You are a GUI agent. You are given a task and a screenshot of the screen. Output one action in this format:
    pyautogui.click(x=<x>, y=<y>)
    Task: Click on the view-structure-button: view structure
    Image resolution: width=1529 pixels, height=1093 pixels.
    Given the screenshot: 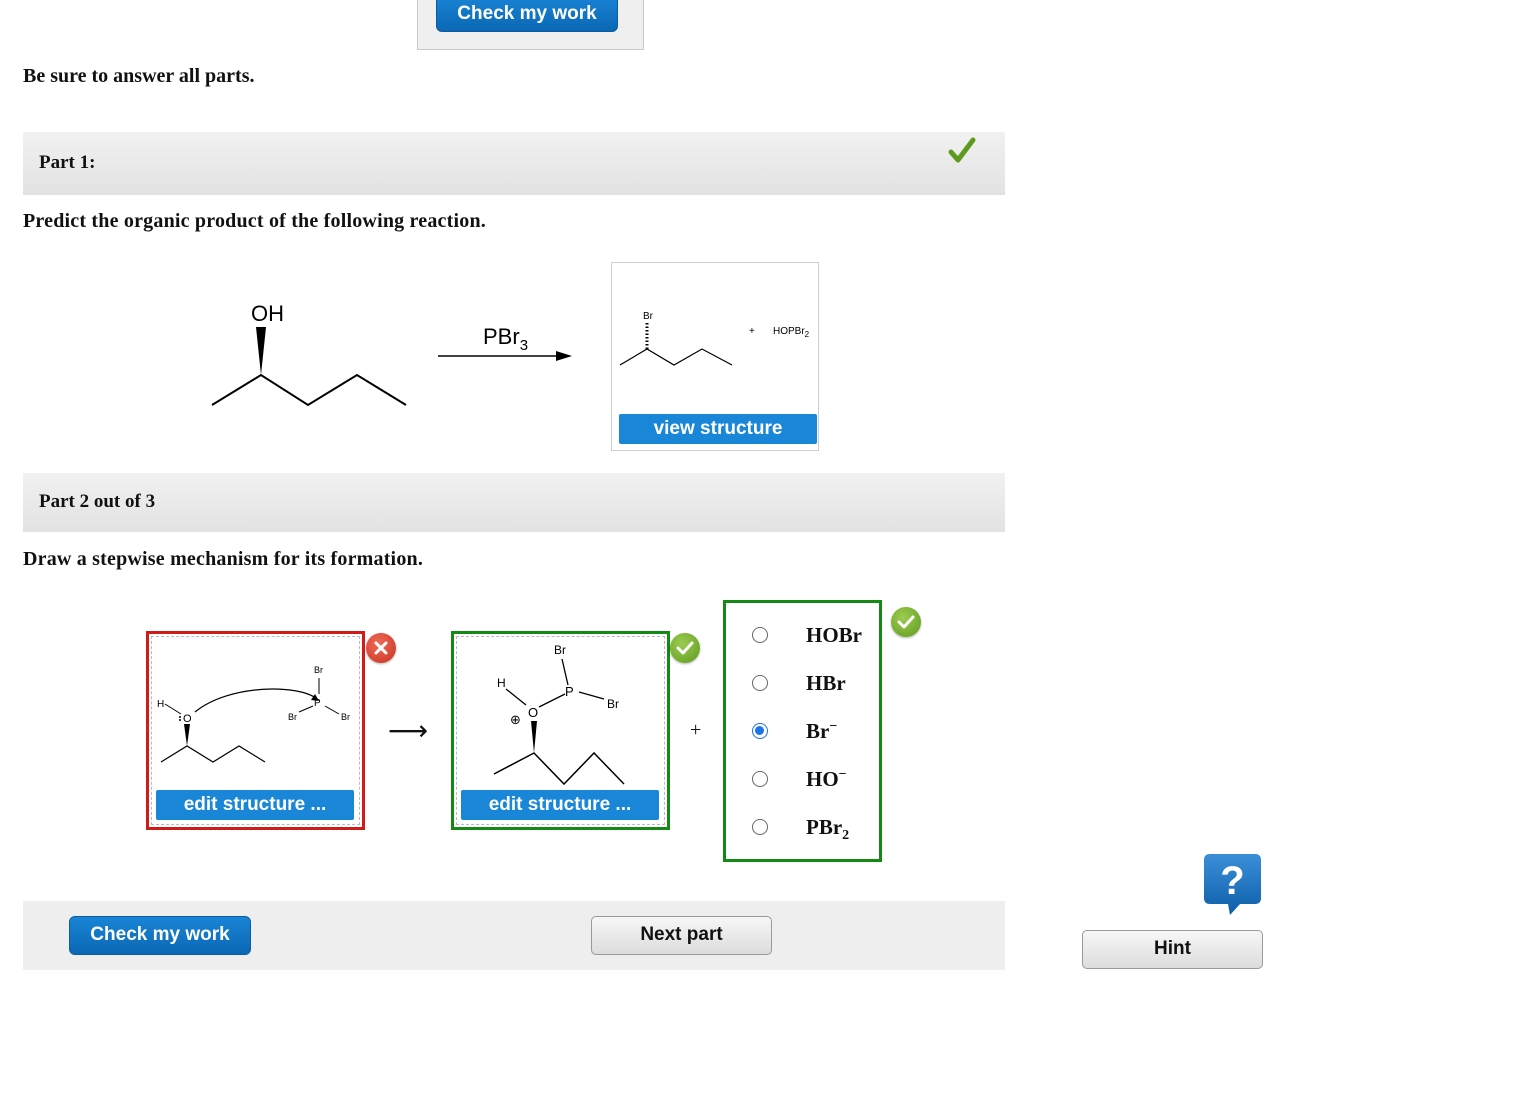 What is the action you would take?
    pyautogui.click(x=718, y=429)
    